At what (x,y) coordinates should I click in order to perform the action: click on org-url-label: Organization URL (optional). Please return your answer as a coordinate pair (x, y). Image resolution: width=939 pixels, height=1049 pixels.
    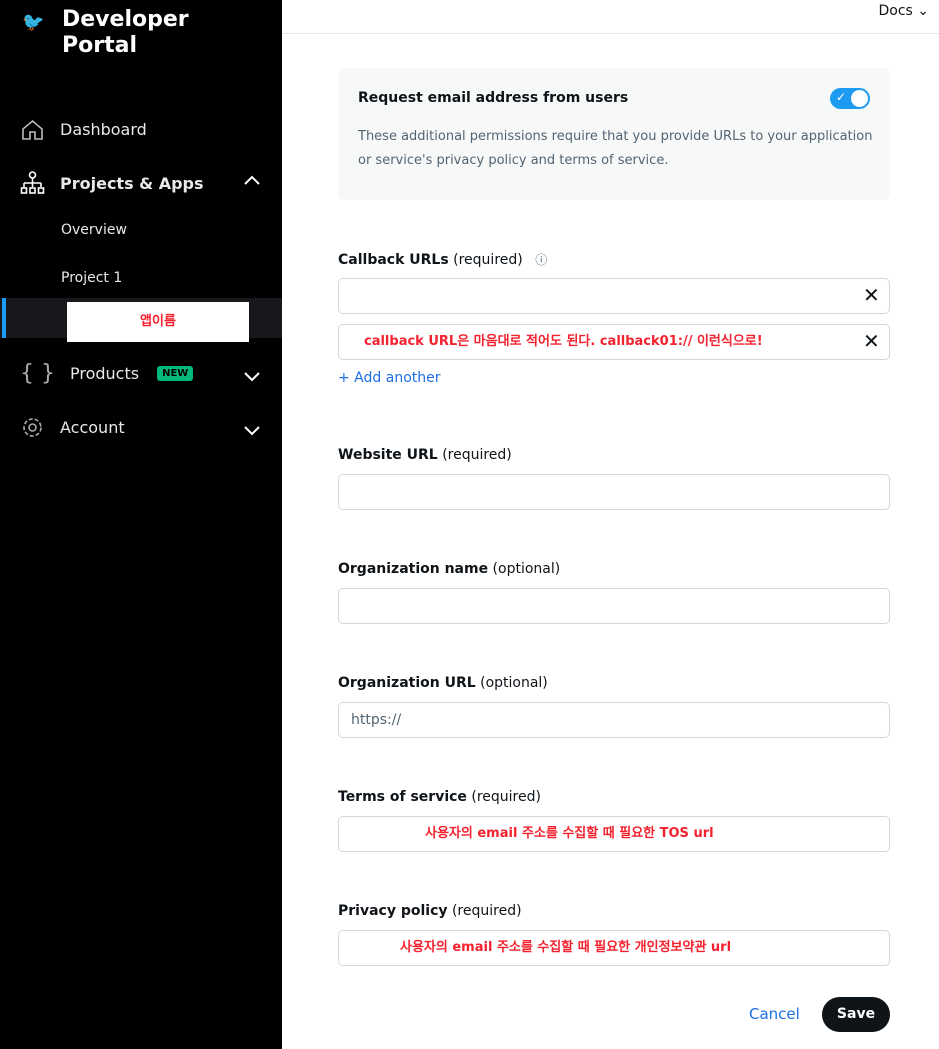
    Looking at the image, I should click on (443, 683).